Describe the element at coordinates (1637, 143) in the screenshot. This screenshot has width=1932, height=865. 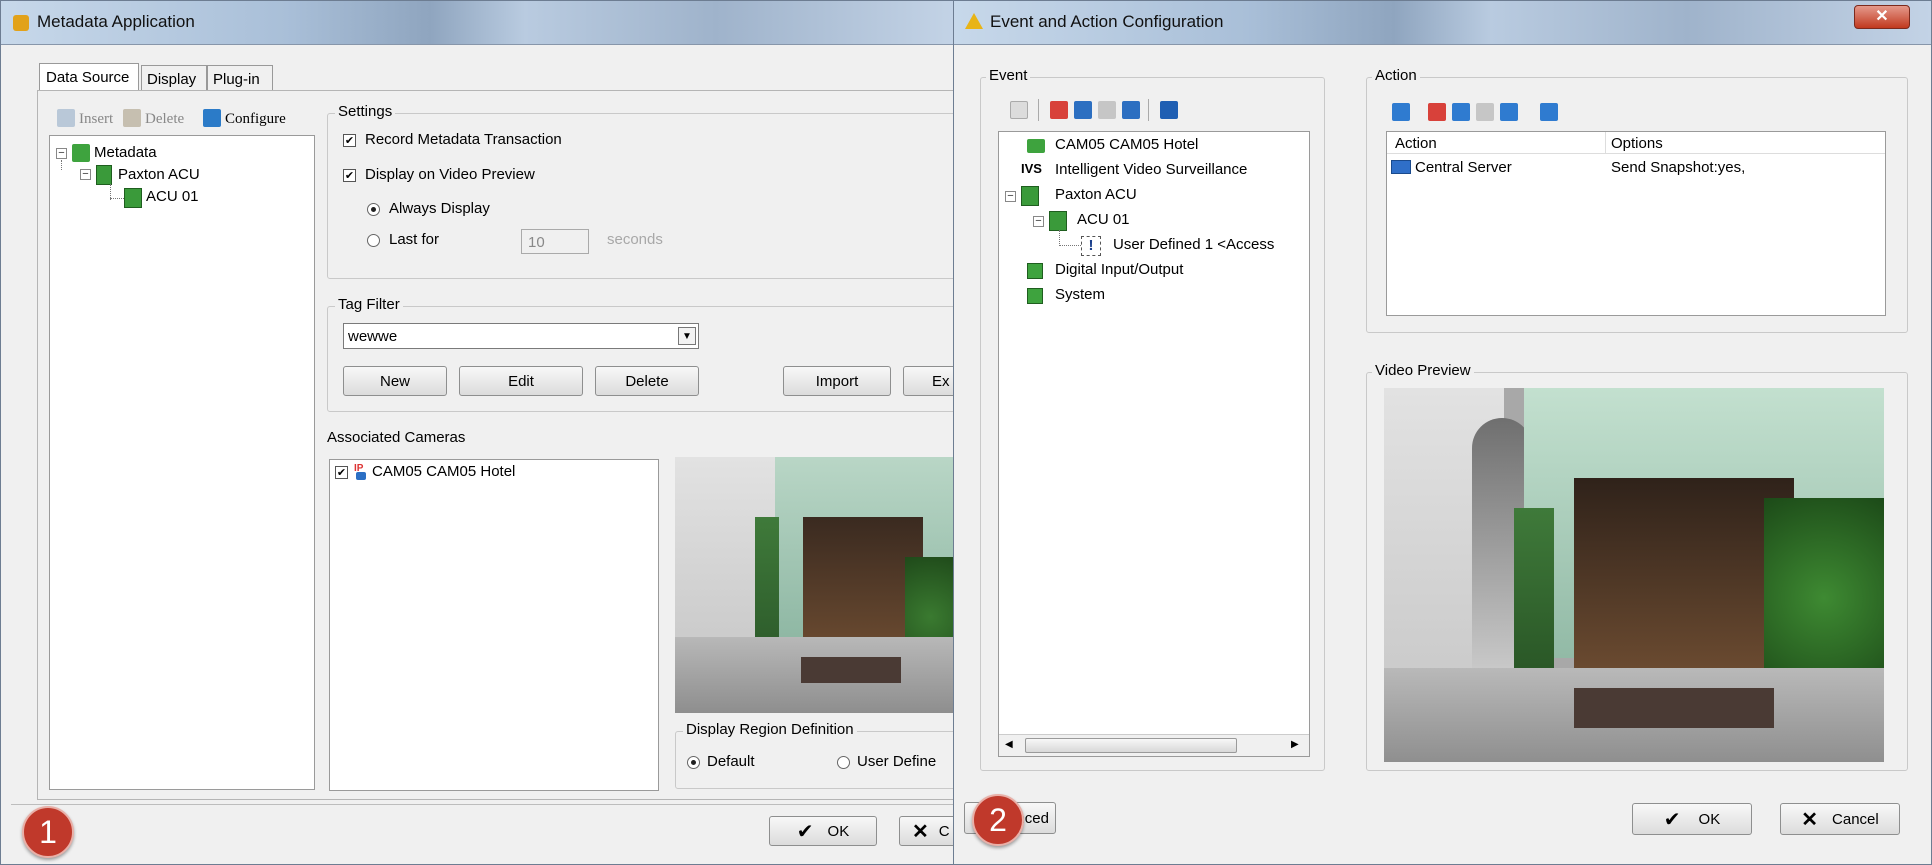
I see `column-header-options: Options` at that location.